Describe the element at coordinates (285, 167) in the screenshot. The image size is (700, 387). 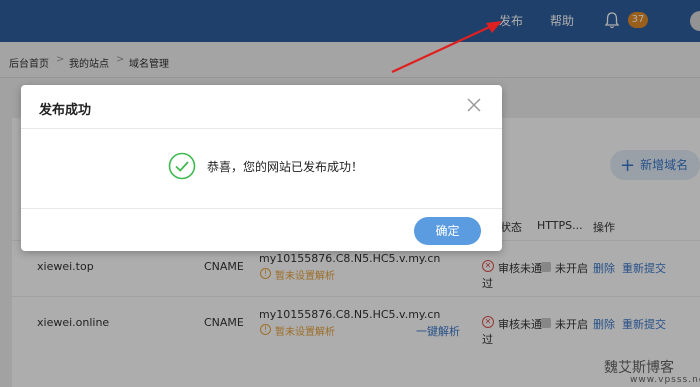
I see `success-message: 恭喜，您的网站已发布成功！` at that location.